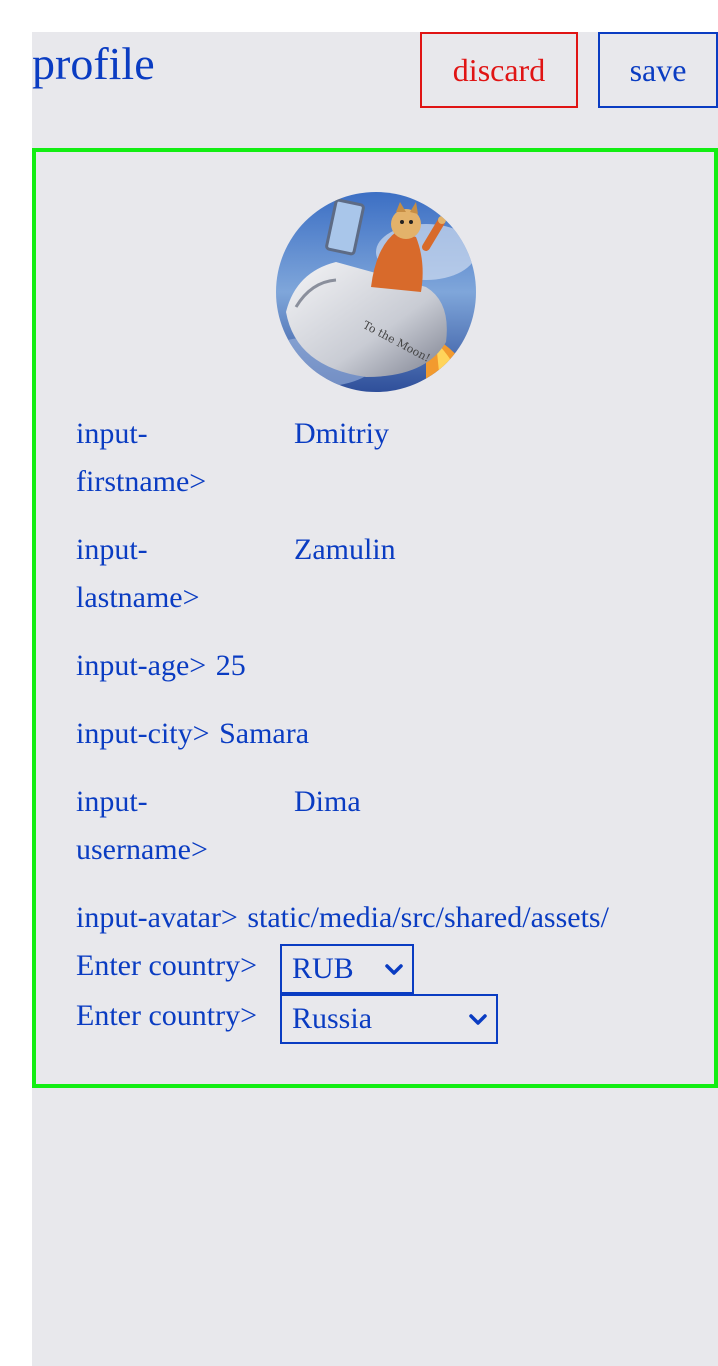  What do you see at coordinates (332, 1018) in the screenshot?
I see `country-selected-value: Russia` at bounding box center [332, 1018].